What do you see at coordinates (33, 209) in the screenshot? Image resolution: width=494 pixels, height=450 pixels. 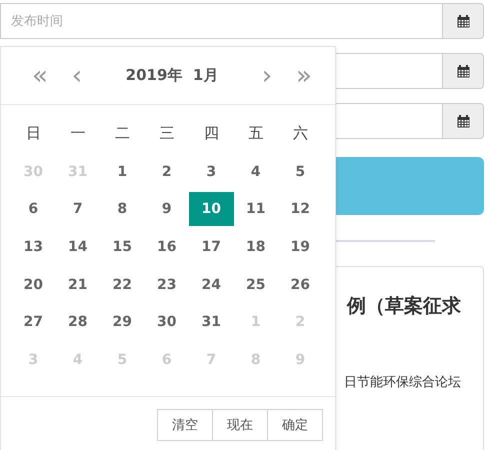 I see `day-cell: 6` at bounding box center [33, 209].